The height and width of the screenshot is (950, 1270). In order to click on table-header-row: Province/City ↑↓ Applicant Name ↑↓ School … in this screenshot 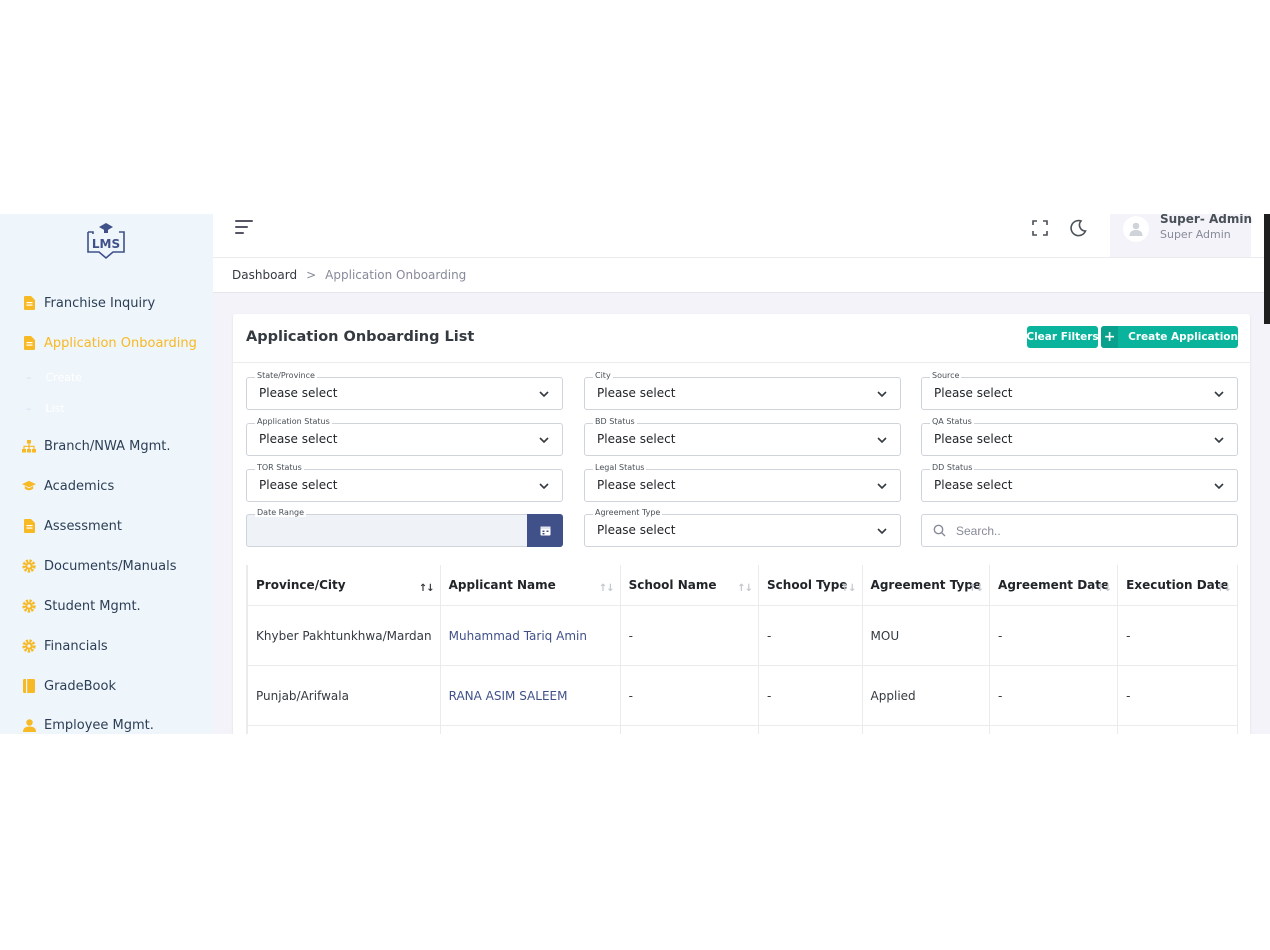, I will do `click(742, 585)`.